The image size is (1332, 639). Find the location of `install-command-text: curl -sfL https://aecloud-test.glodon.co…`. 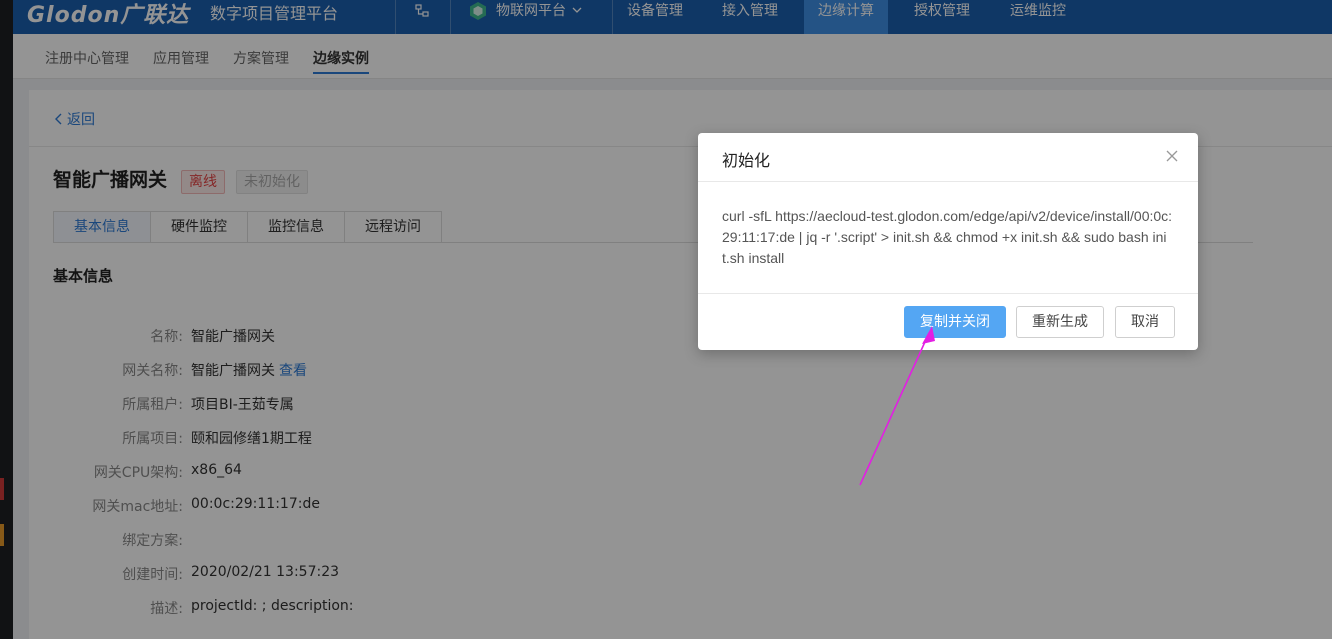

install-command-text: curl -sfL https://aecloud-test.glodon.co… is located at coordinates (947, 237).